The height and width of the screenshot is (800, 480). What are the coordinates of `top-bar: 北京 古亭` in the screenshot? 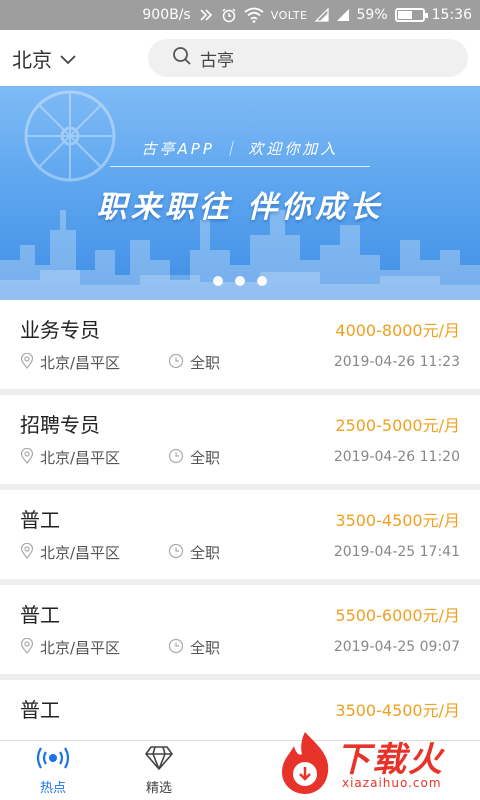 It's located at (240, 58).